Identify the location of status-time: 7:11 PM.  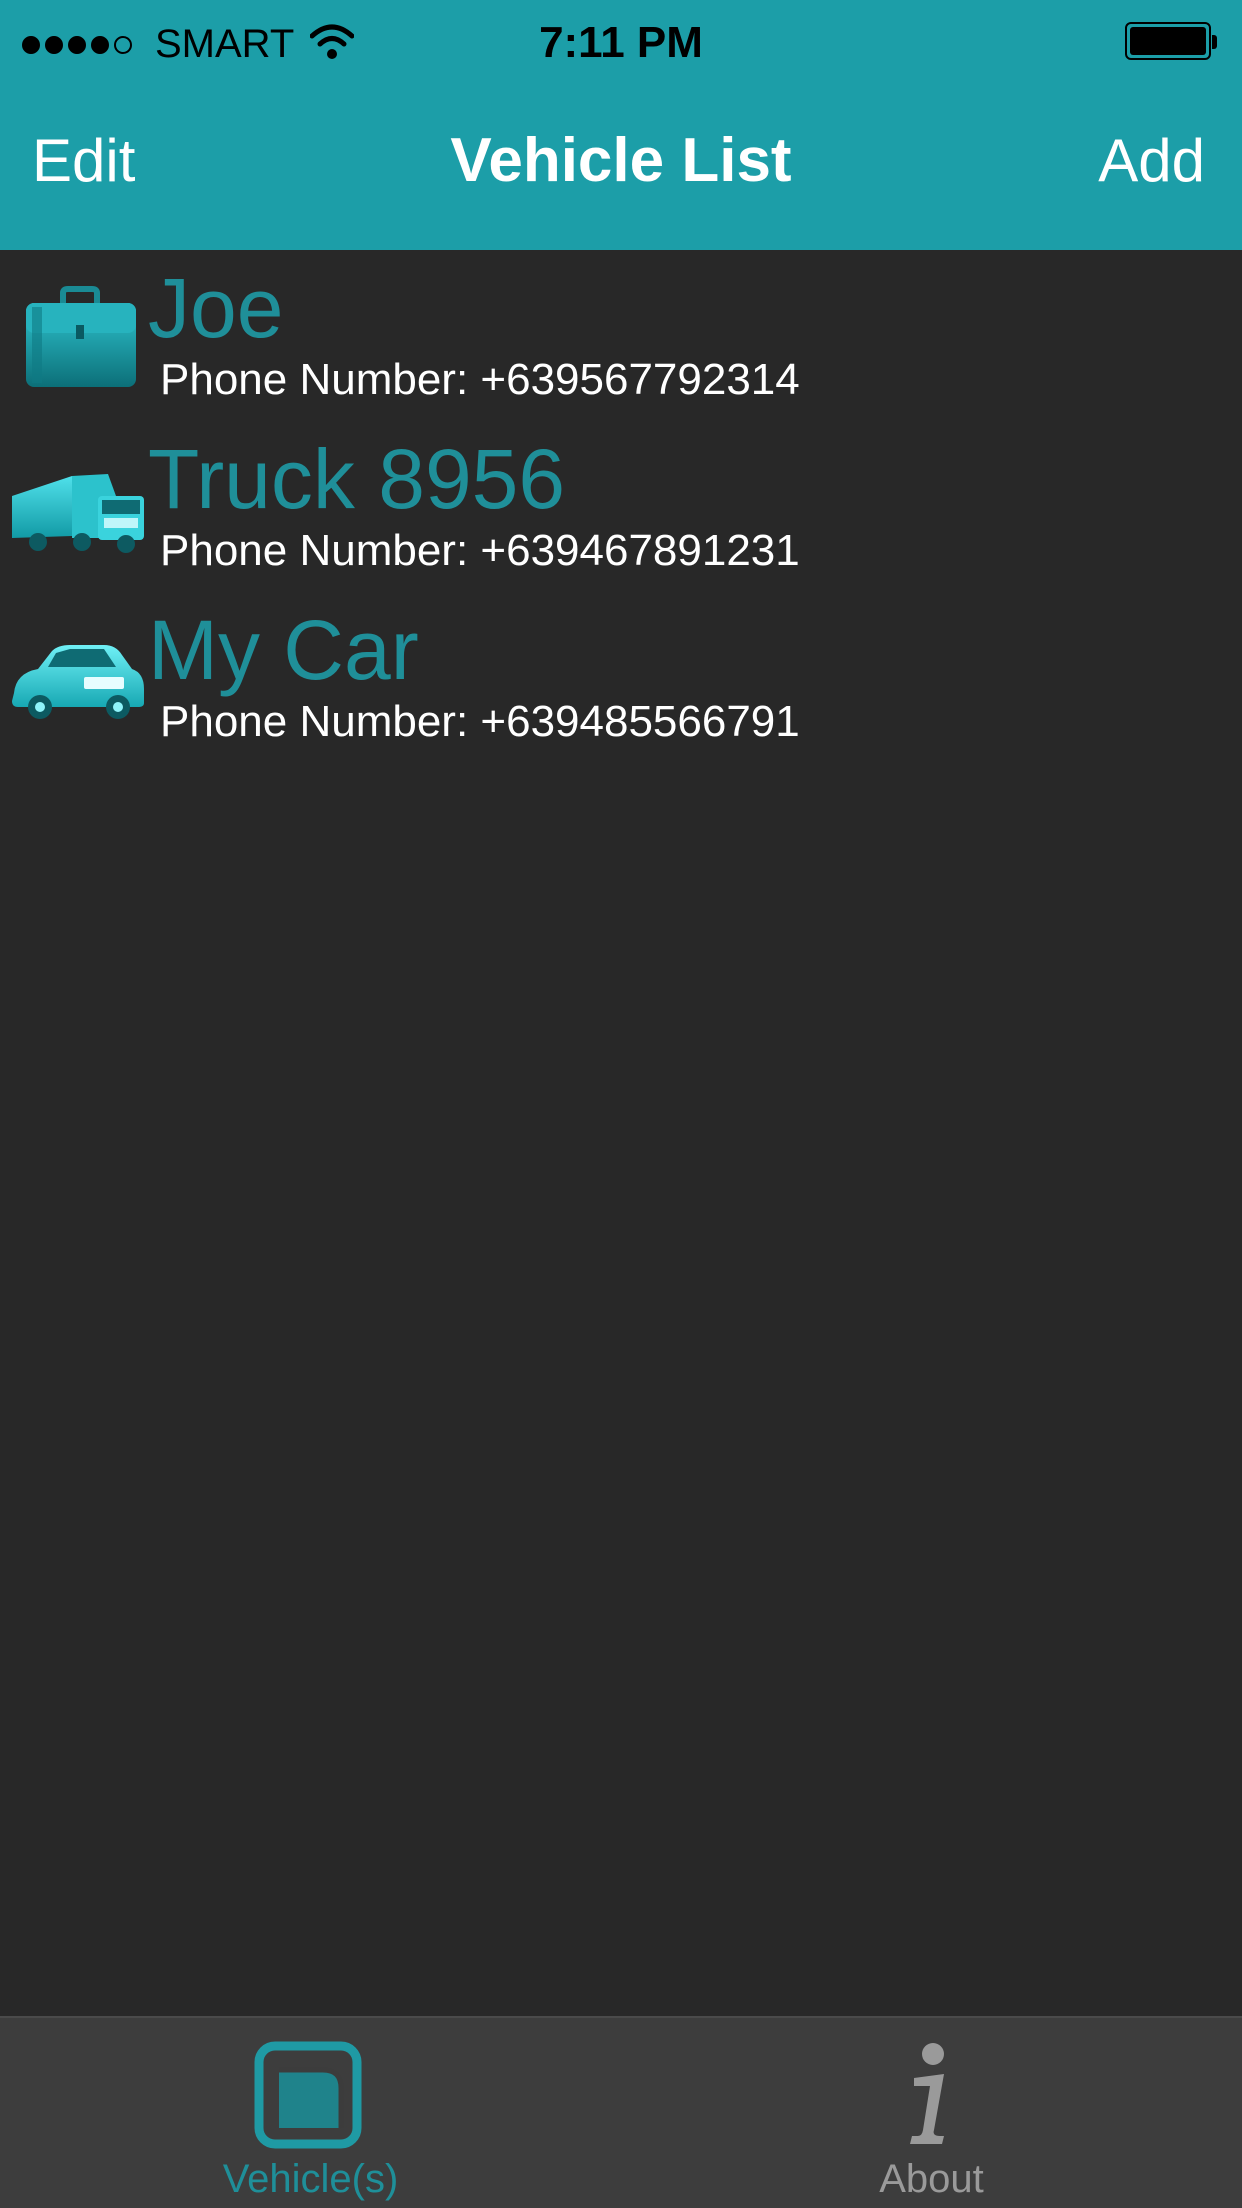
(621, 42).